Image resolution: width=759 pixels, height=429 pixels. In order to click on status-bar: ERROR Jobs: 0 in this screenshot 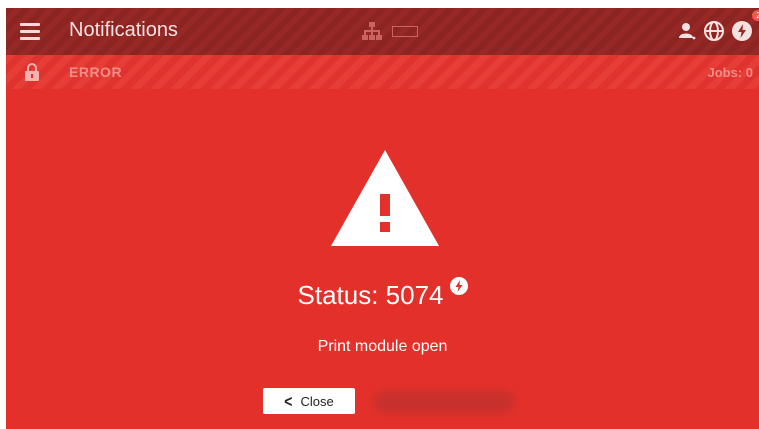, I will do `click(382, 72)`.